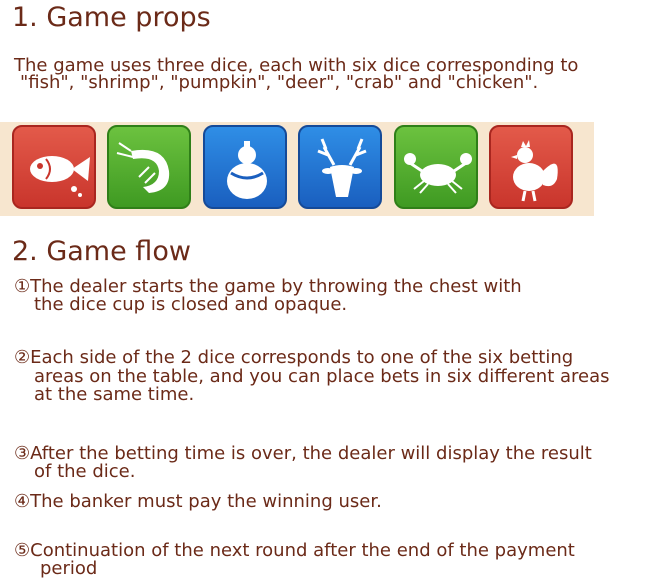  What do you see at coordinates (114, 394) in the screenshot?
I see `flow-step-line: at the same time.` at bounding box center [114, 394].